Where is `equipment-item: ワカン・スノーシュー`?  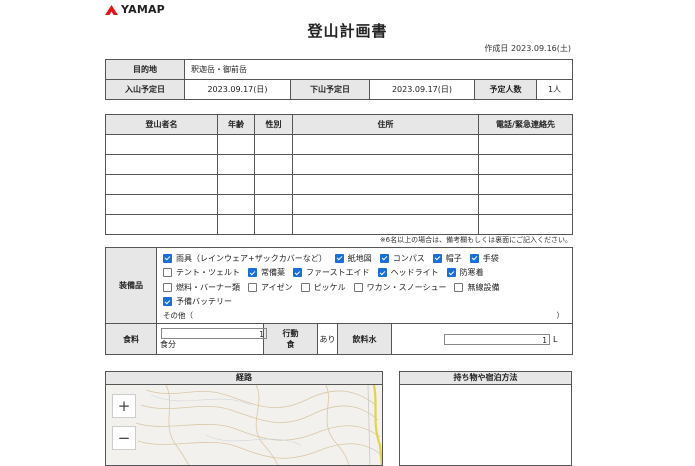
equipment-item: ワカン・スノーシュー is located at coordinates (399, 287).